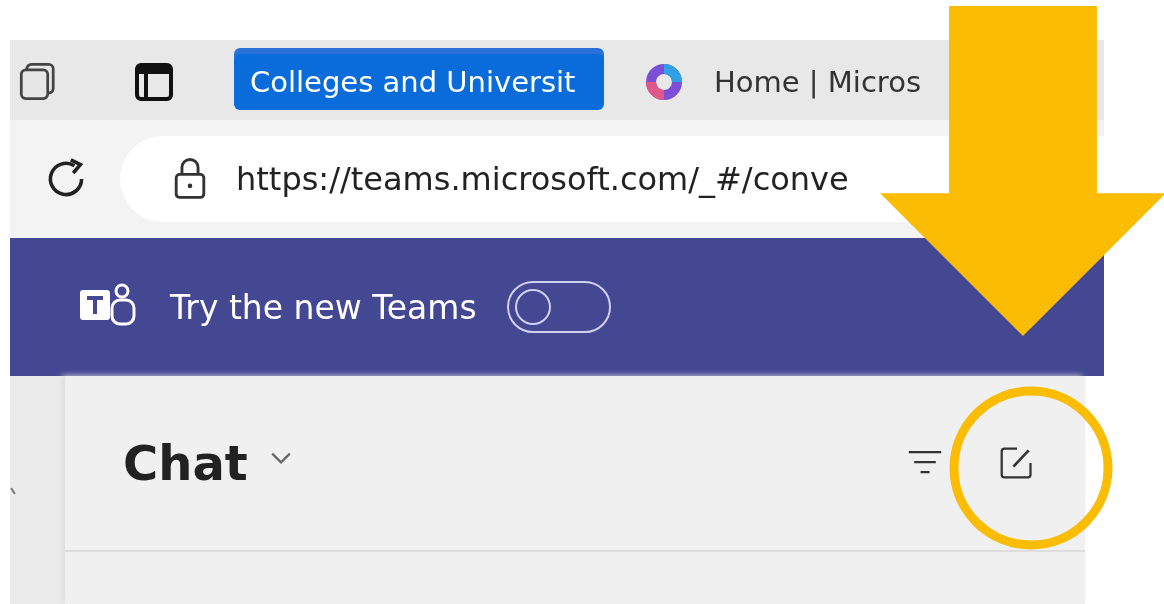  Describe the element at coordinates (185, 463) in the screenshot. I see `chat-title: Chat` at that location.